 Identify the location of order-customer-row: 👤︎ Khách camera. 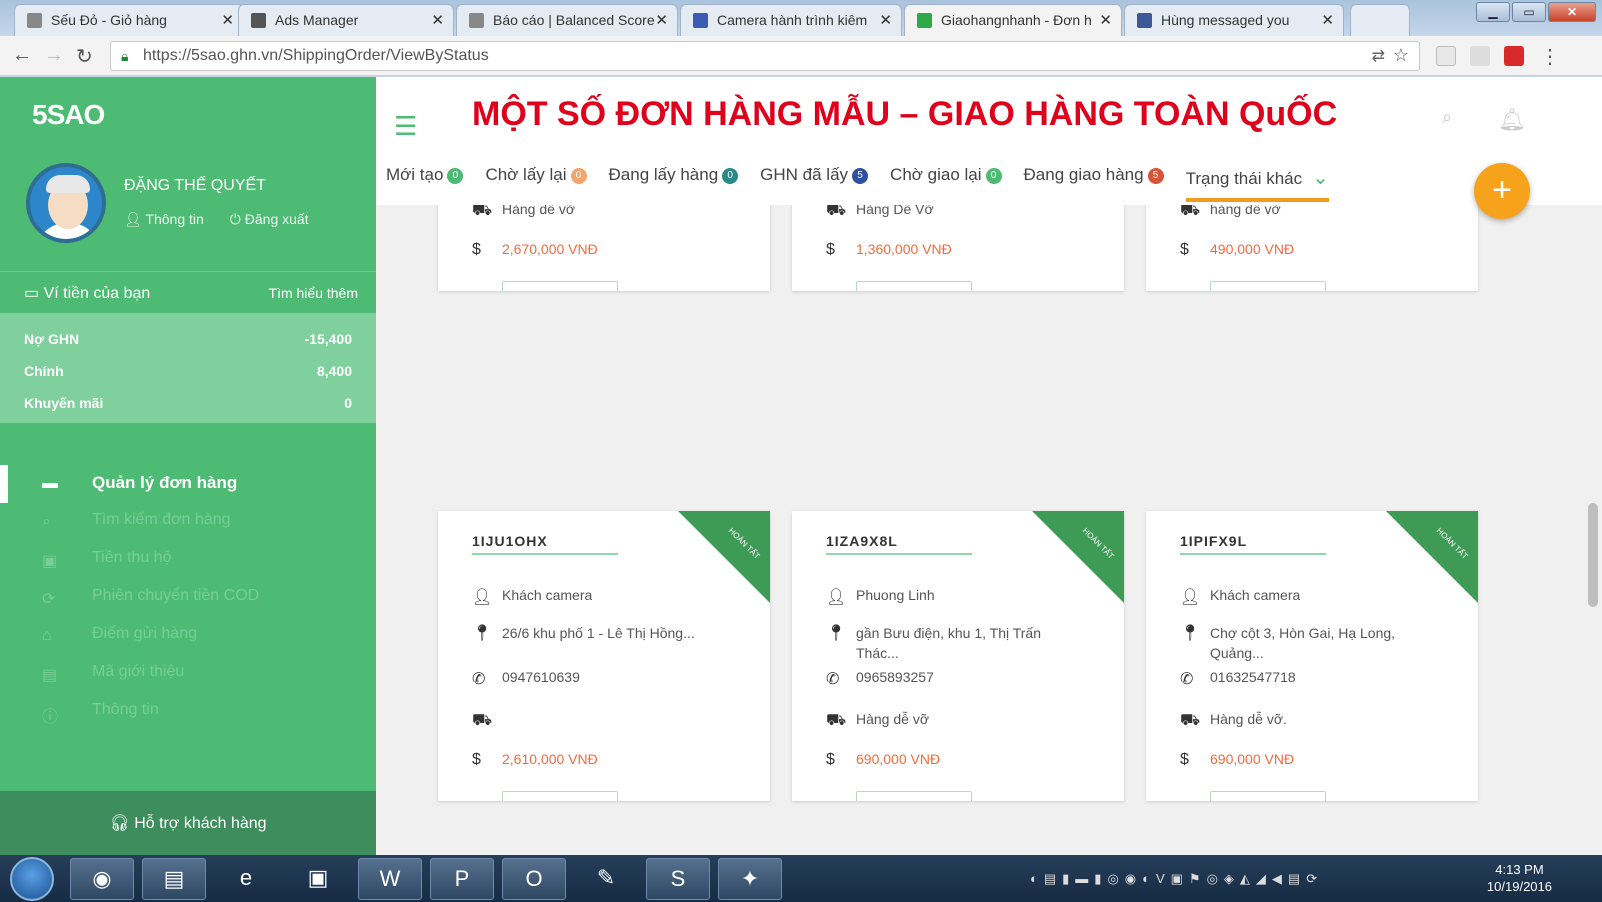
(1240, 597).